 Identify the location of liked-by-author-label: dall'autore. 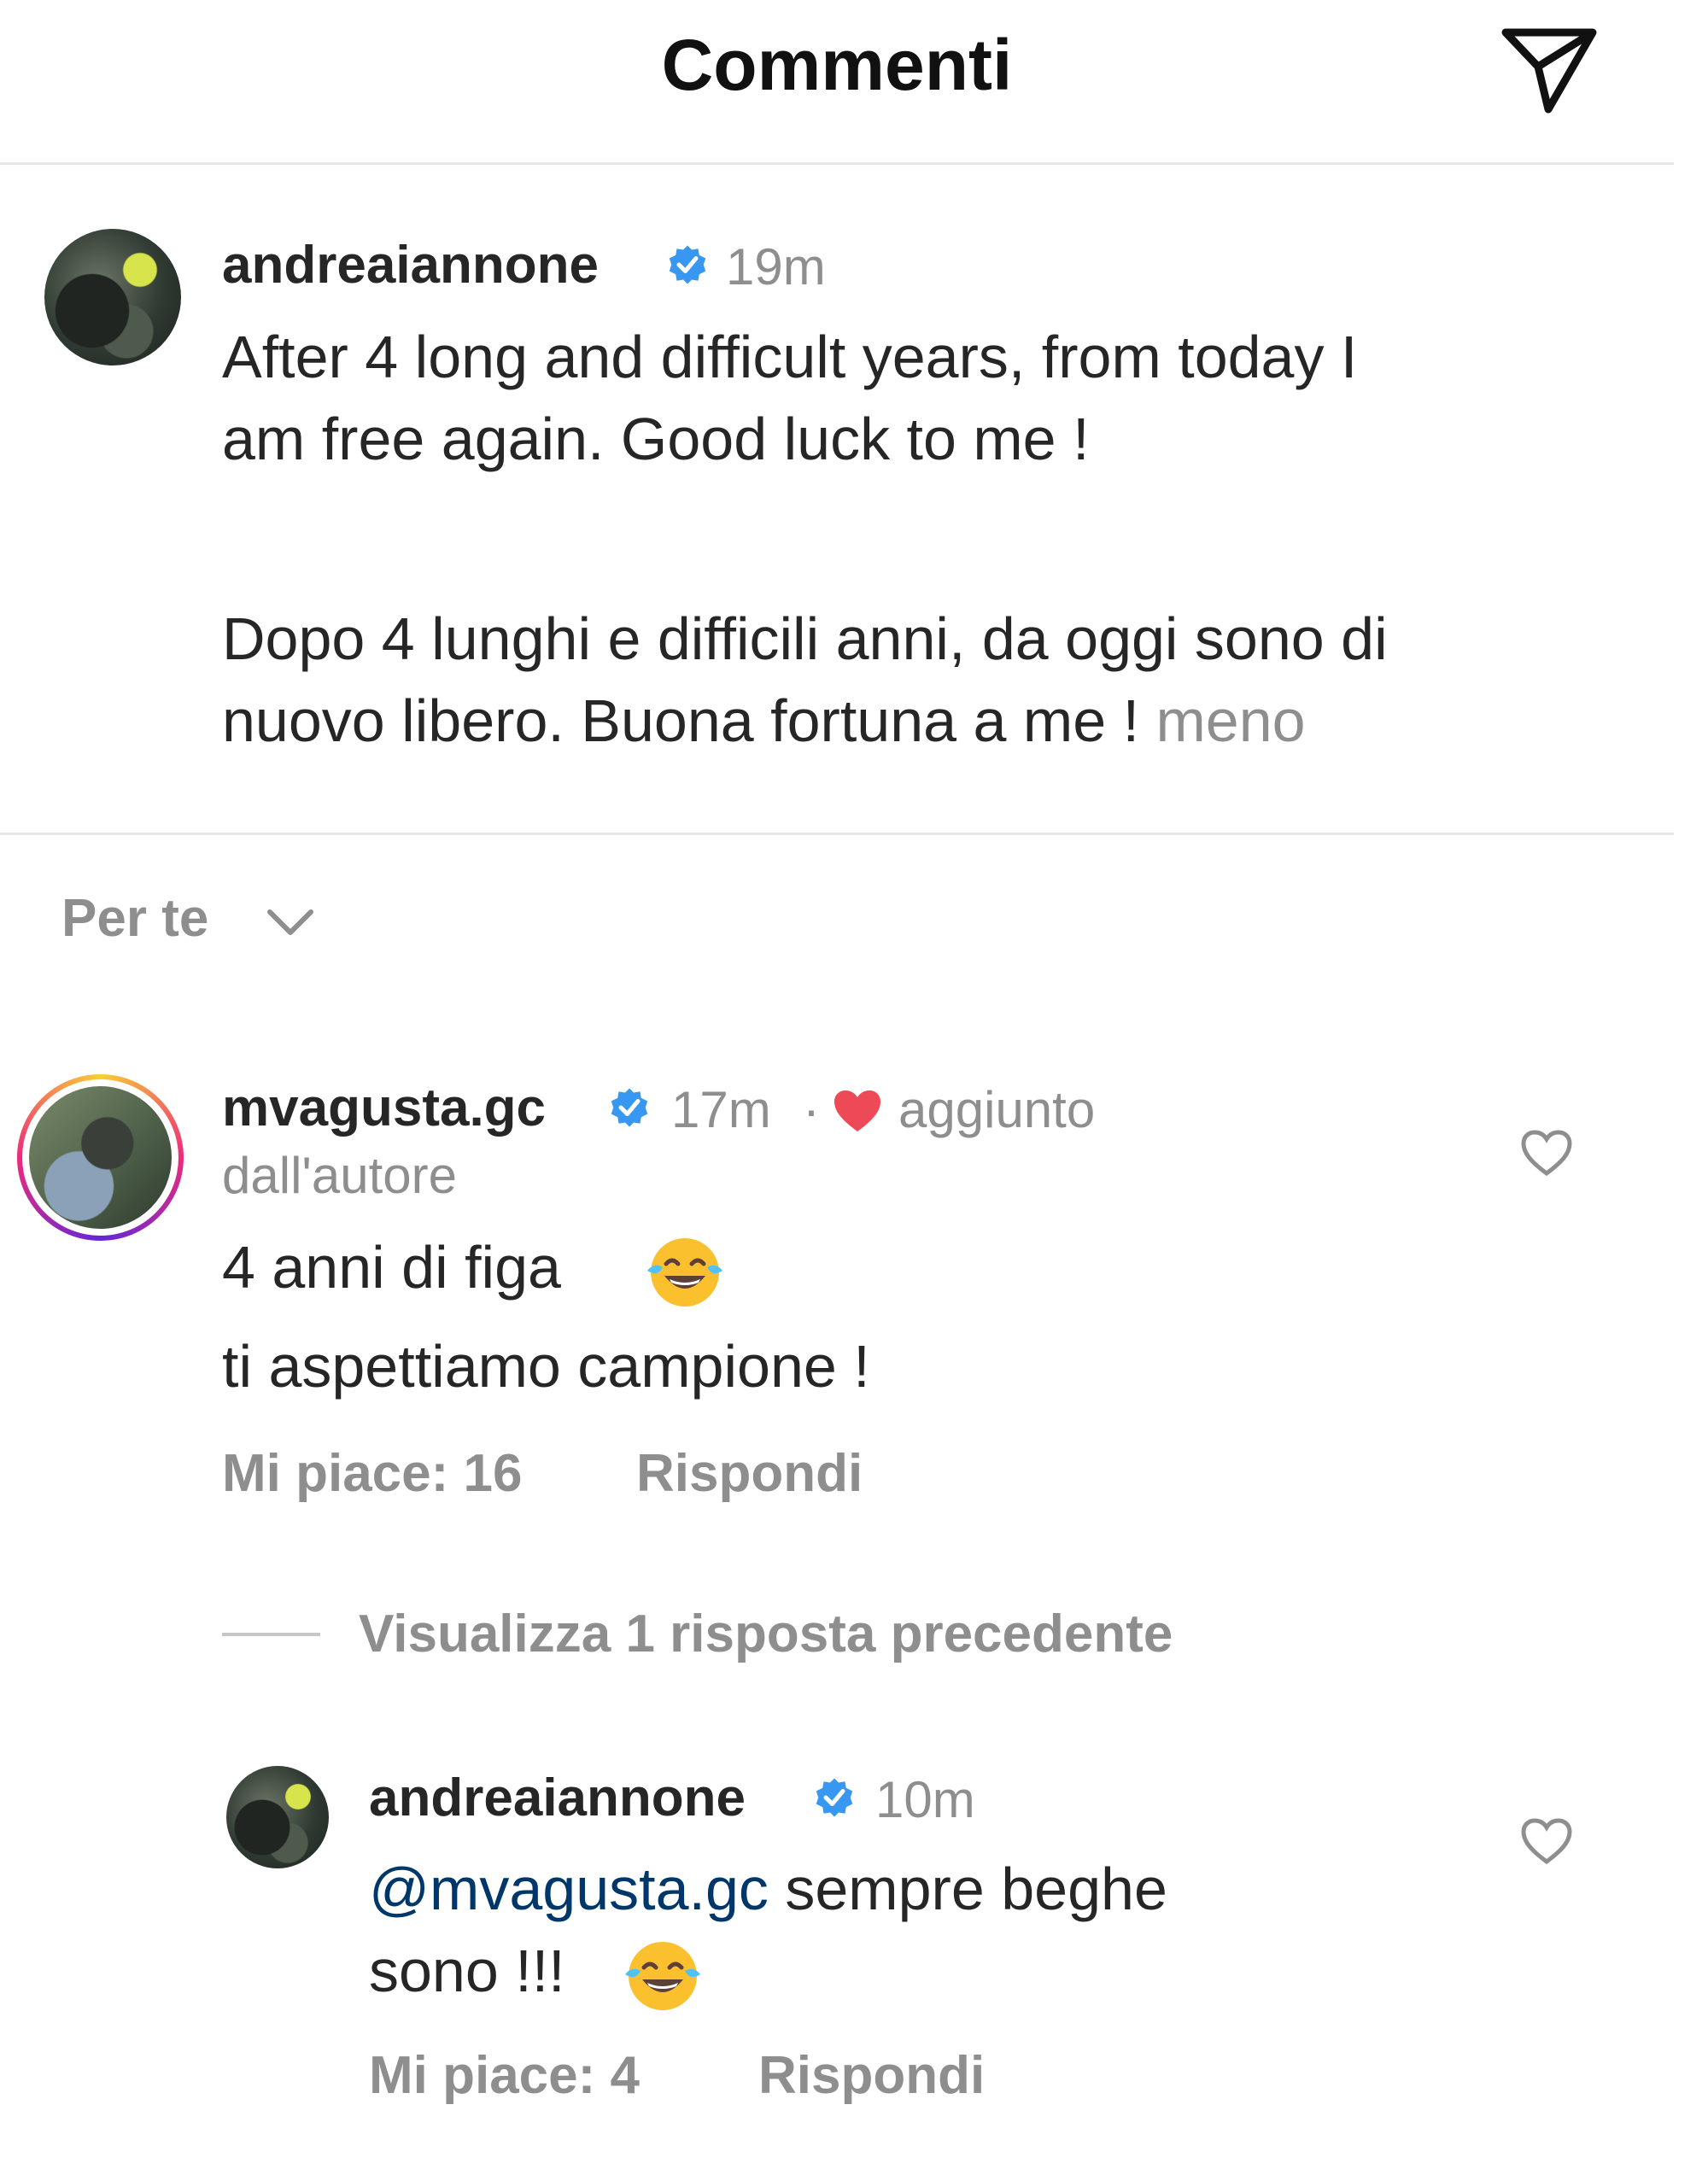
(339, 1175).